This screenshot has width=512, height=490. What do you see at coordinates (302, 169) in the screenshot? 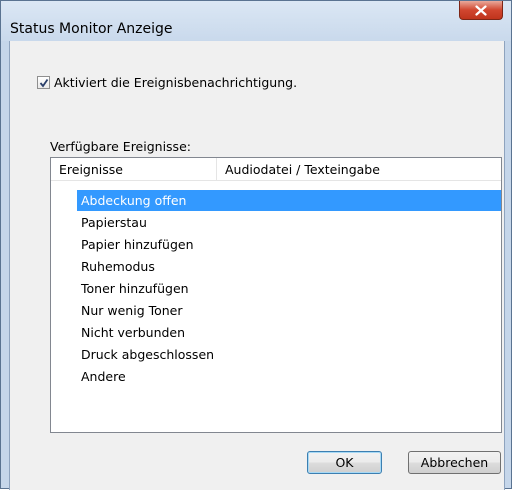
I see `column-header-audio-text: Audiodatei / Texteingabe` at bounding box center [302, 169].